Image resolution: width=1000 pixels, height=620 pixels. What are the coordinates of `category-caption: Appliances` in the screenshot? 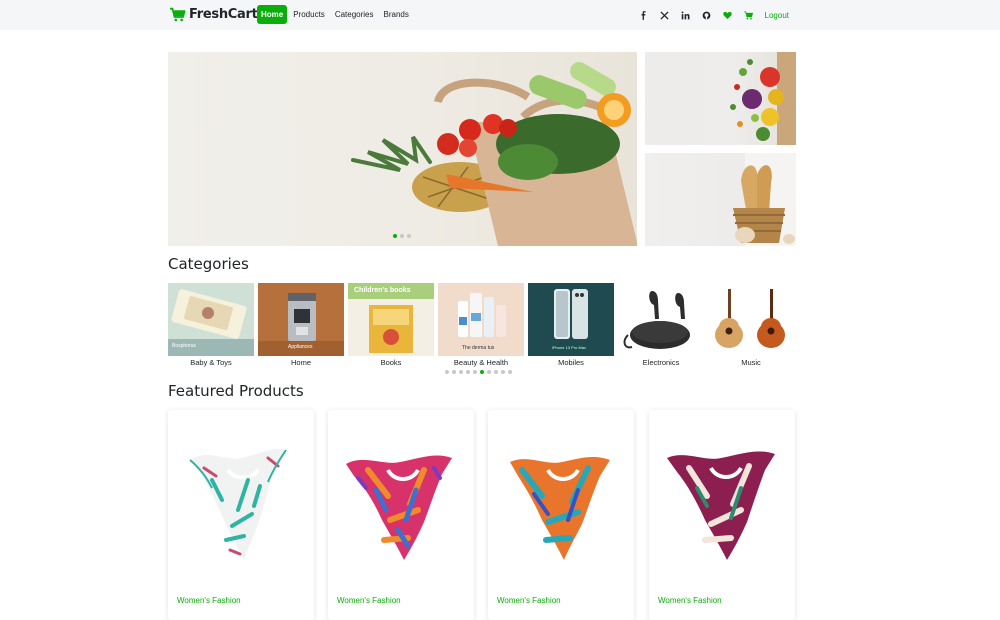 It's located at (300, 347).